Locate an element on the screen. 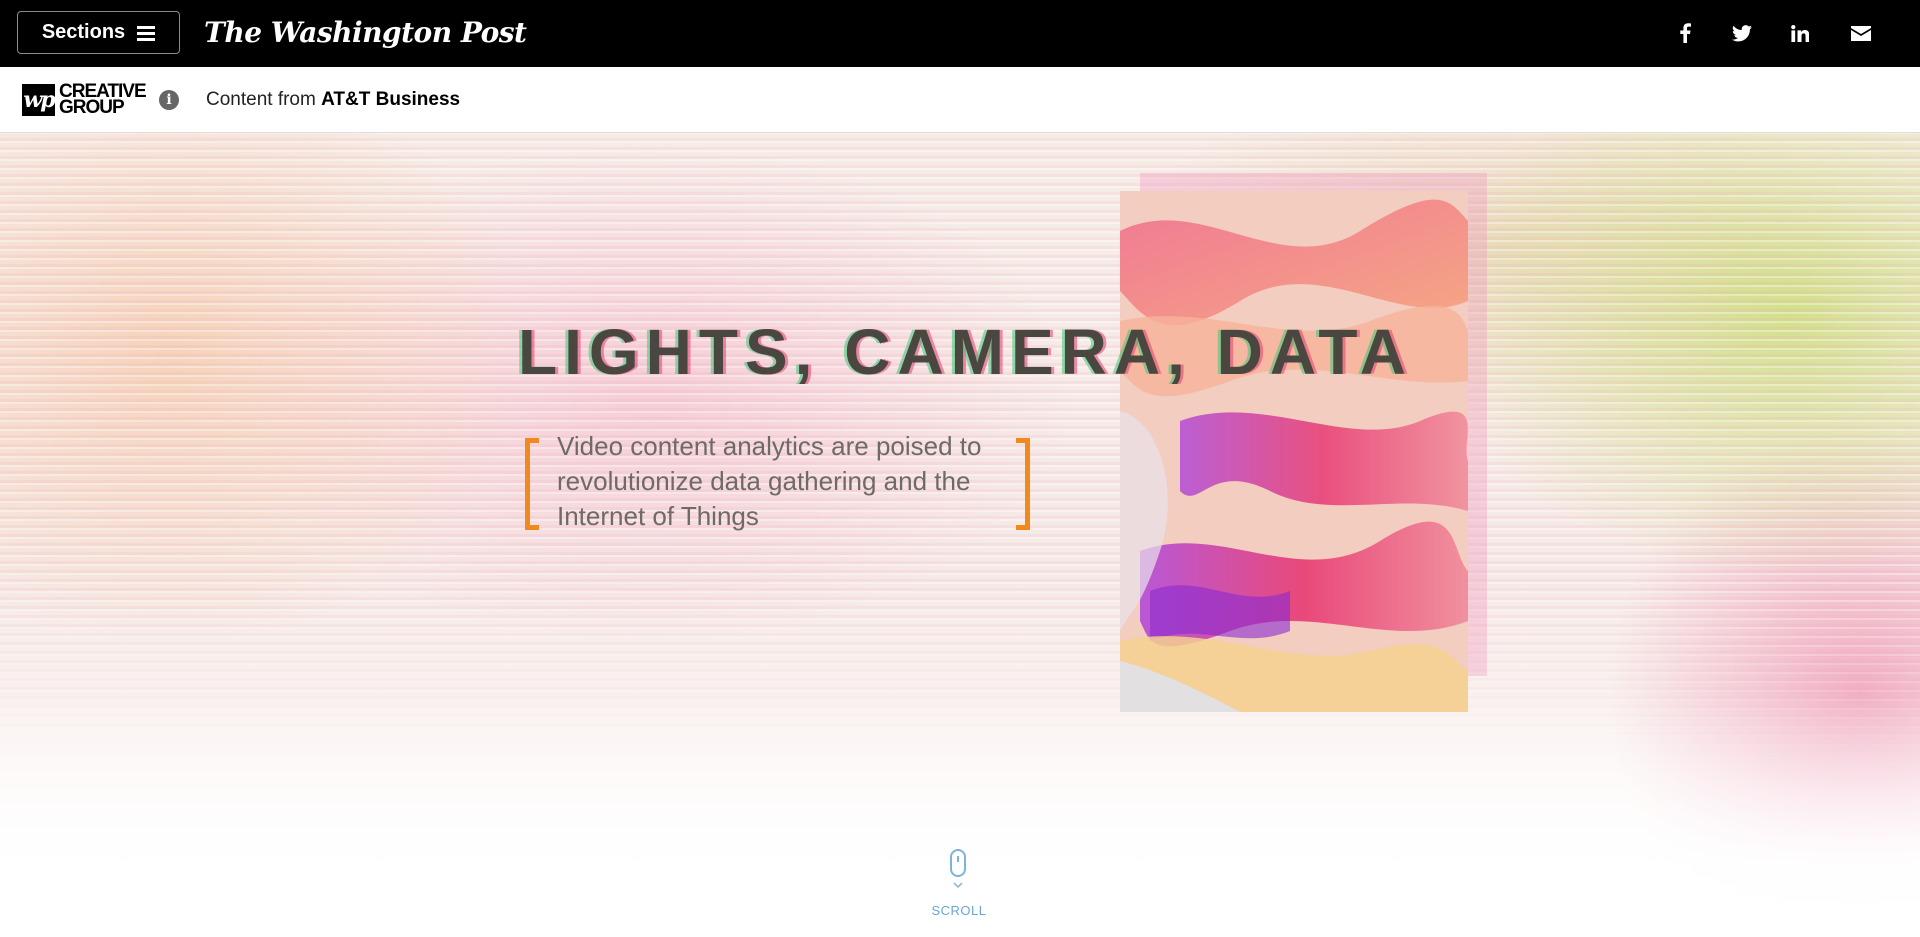  creative-group-logo: CREATIVE GROUP is located at coordinates (105, 99).